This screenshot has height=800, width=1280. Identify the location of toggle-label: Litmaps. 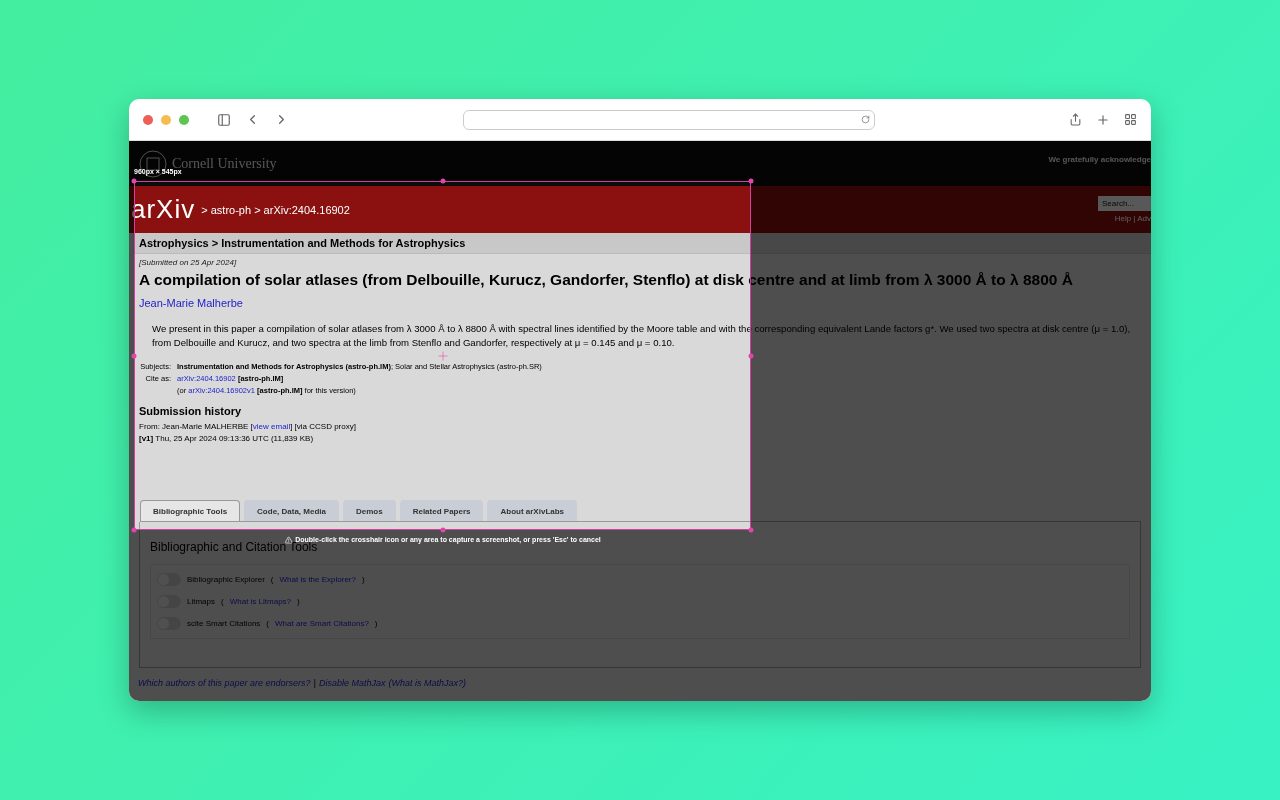
(201, 601).